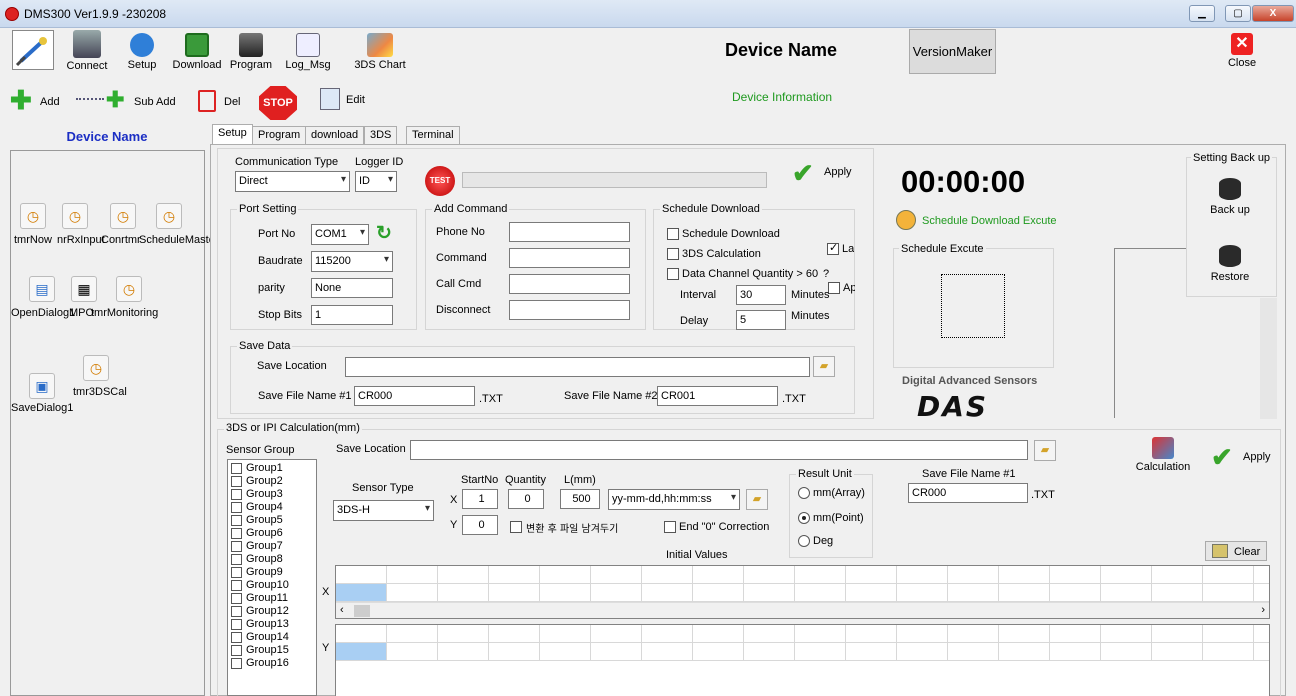  I want to click on program-button: Program, so click(251, 50).